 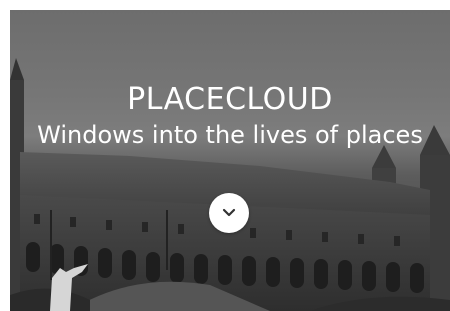 I want to click on site-title: PLACECLOUD, so click(x=230, y=99).